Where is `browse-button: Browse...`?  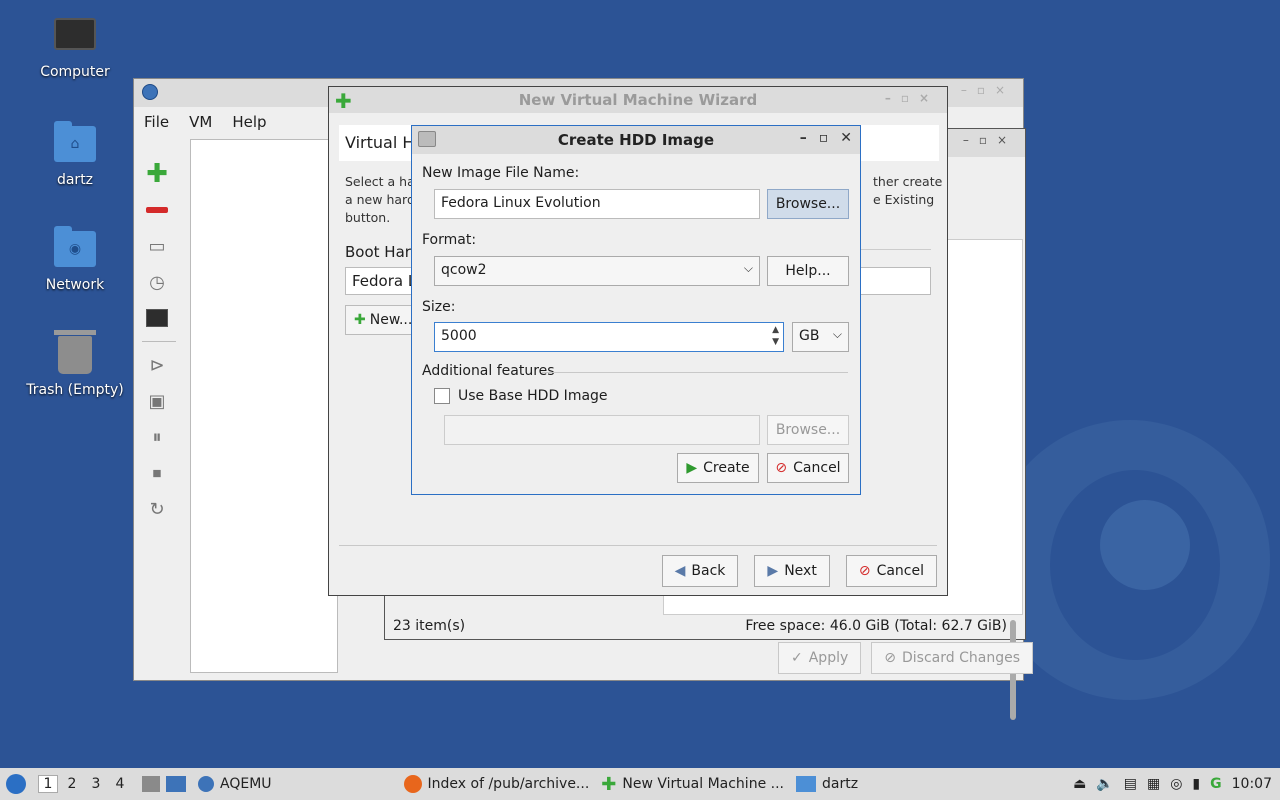
browse-button: Browse... is located at coordinates (808, 204).